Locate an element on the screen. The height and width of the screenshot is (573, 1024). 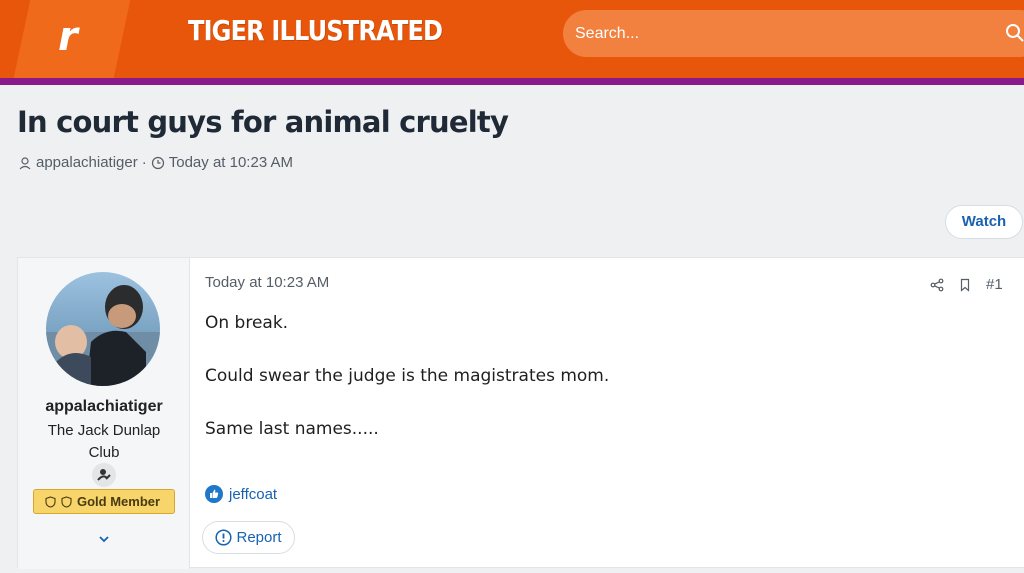
like-icon is located at coordinates (214, 494).